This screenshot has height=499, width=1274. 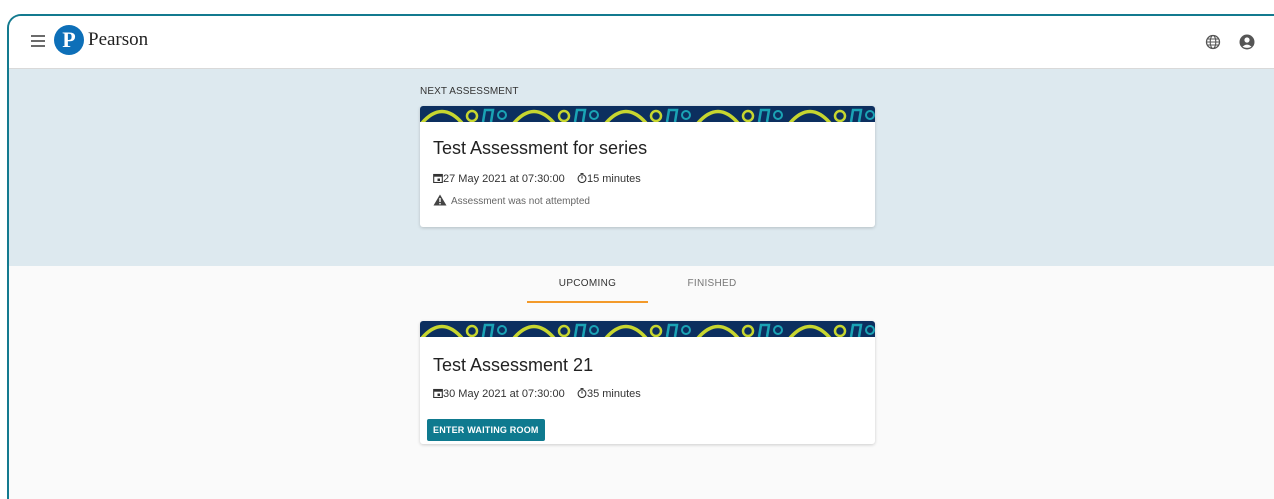 What do you see at coordinates (513, 365) in the screenshot?
I see `assessment-title: Test Assessment 21` at bounding box center [513, 365].